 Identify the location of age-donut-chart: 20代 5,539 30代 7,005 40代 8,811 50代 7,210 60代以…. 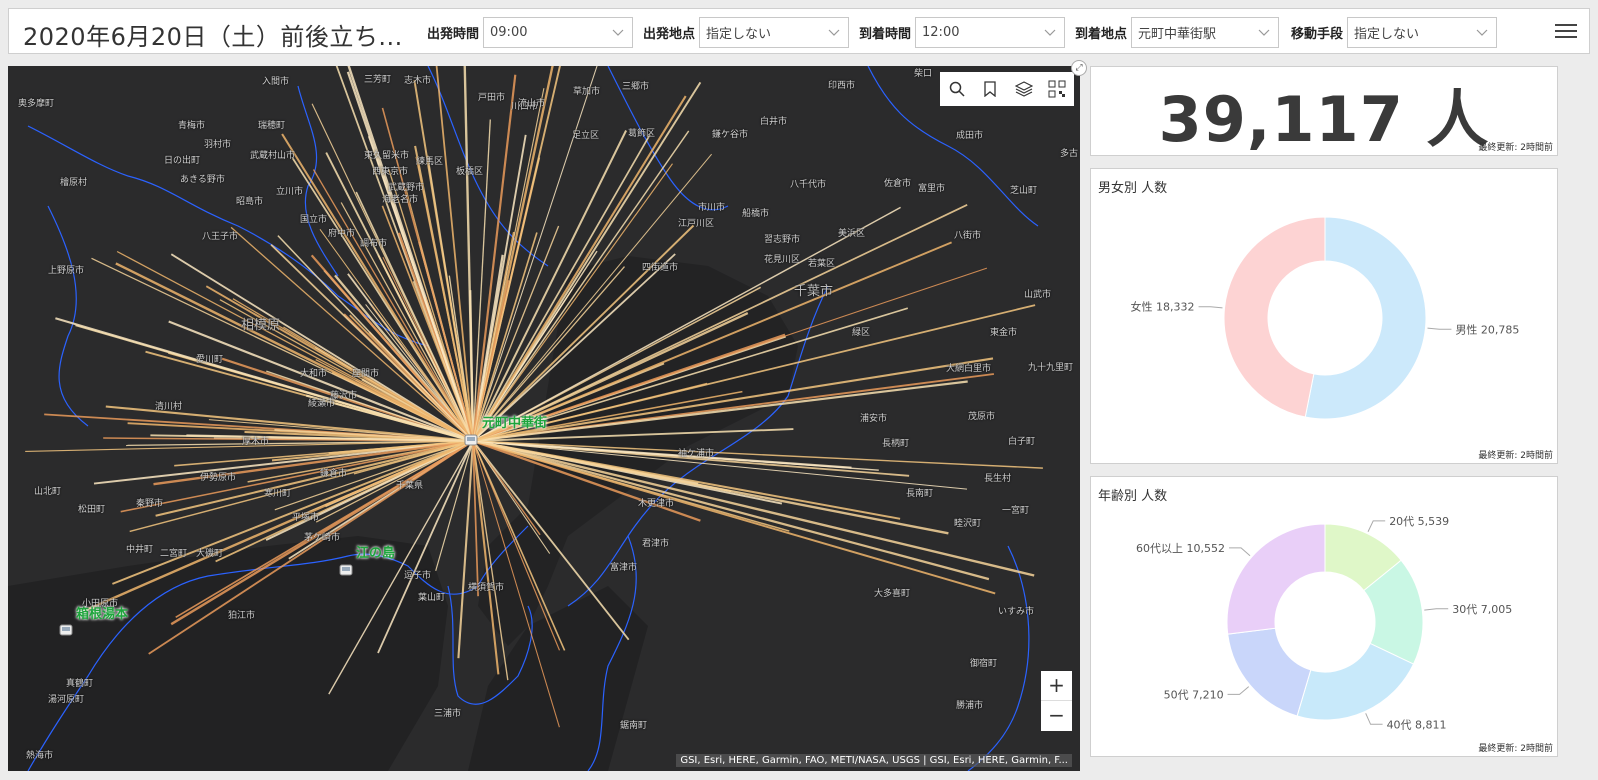
(1325, 611).